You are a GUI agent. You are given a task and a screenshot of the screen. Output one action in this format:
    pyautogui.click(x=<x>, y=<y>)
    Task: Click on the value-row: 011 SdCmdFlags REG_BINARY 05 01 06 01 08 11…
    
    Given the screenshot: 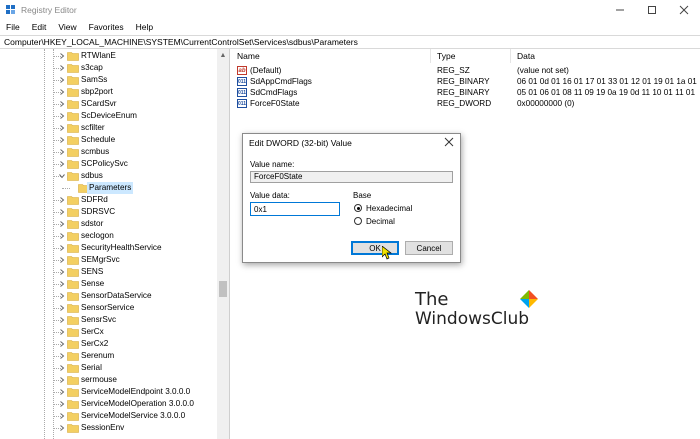 What is the action you would take?
    pyautogui.click(x=465, y=92)
    